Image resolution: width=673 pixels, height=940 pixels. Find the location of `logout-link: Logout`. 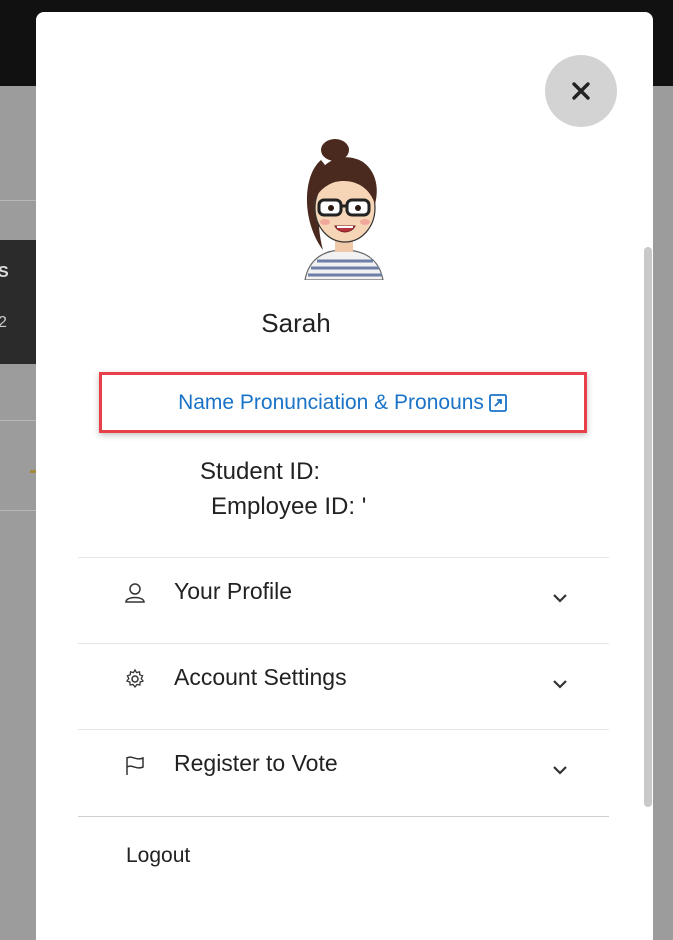

logout-link: Logout is located at coordinates (158, 856).